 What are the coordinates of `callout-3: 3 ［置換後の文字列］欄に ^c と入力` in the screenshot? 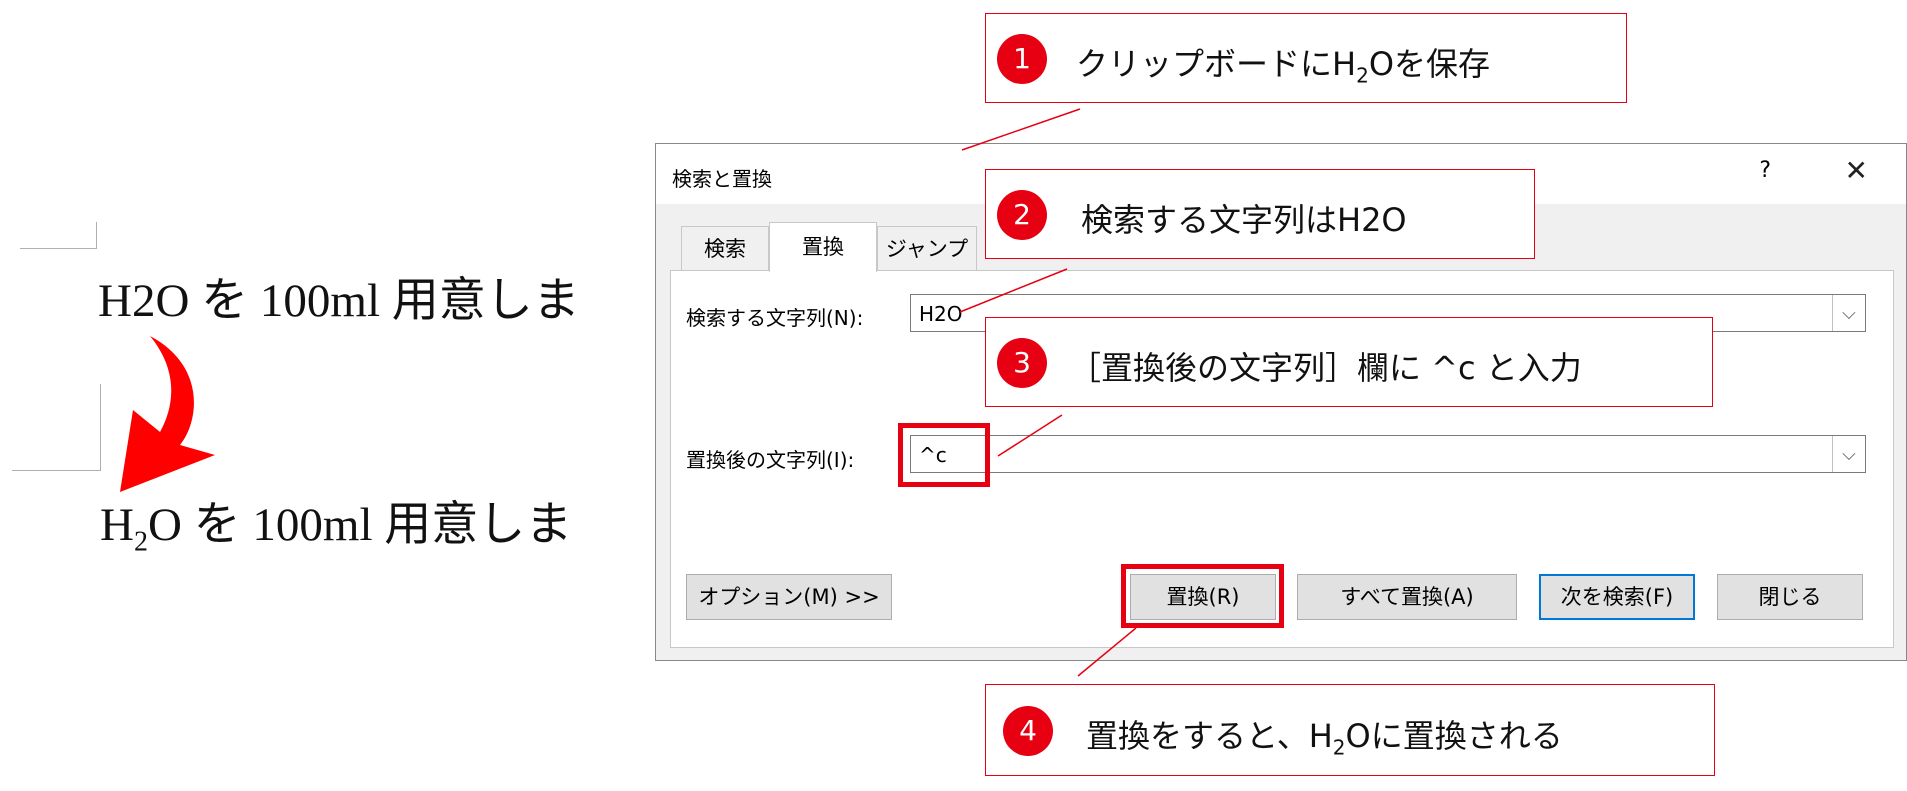 It's located at (1349, 362).